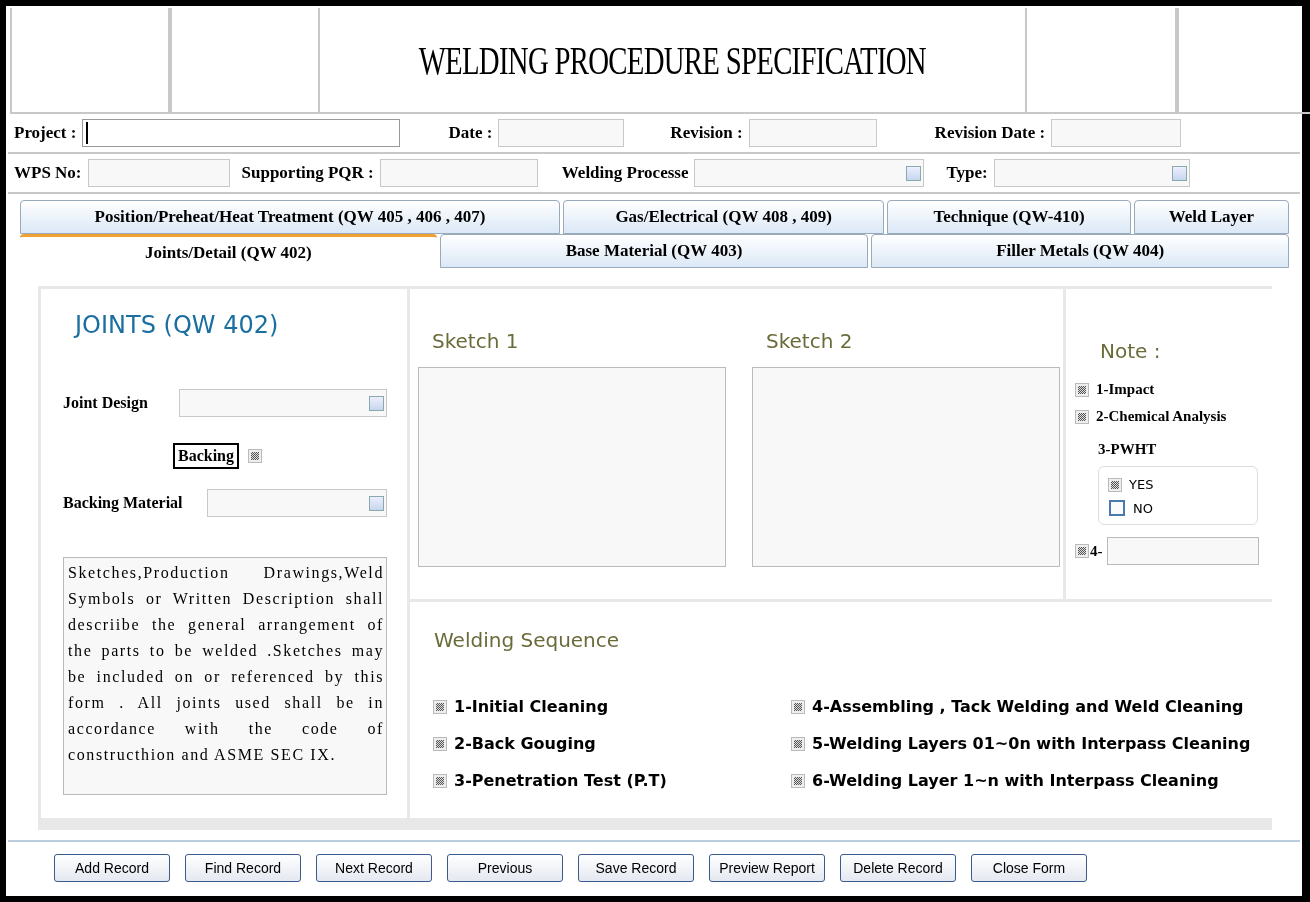 This screenshot has width=1310, height=902. Describe the element at coordinates (1031, 743) in the screenshot. I see `checkbox-label: 5-Welding Layers 01~0n with Interpass Cleaning` at that location.